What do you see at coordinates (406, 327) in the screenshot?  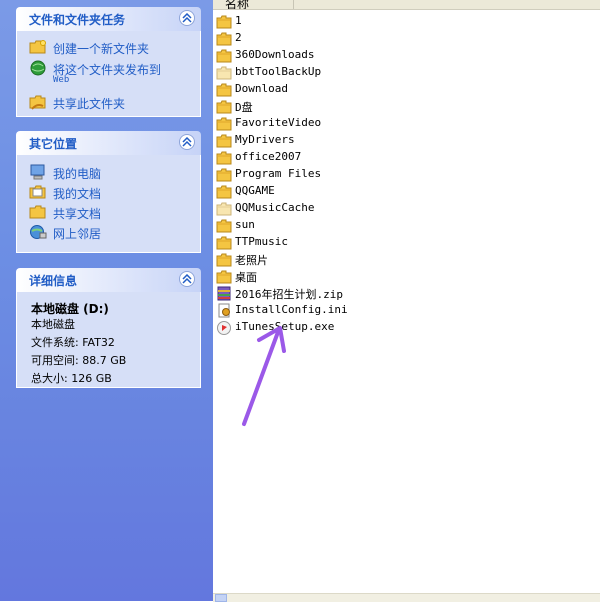 I see `file-row: iTunesSetup.exe` at bounding box center [406, 327].